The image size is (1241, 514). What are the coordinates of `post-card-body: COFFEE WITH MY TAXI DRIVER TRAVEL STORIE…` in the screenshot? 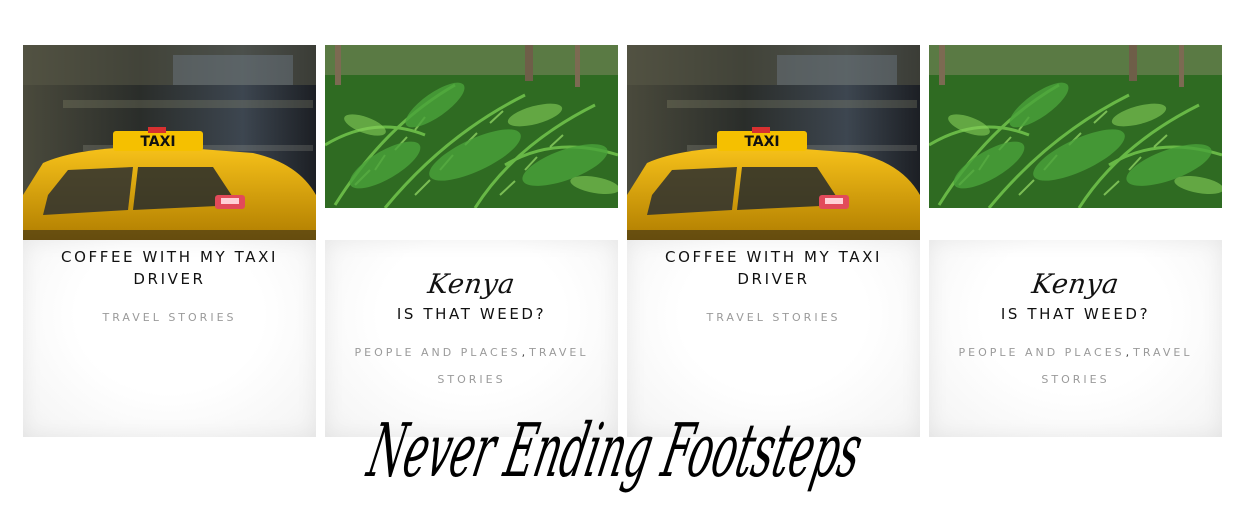 It's located at (169, 338).